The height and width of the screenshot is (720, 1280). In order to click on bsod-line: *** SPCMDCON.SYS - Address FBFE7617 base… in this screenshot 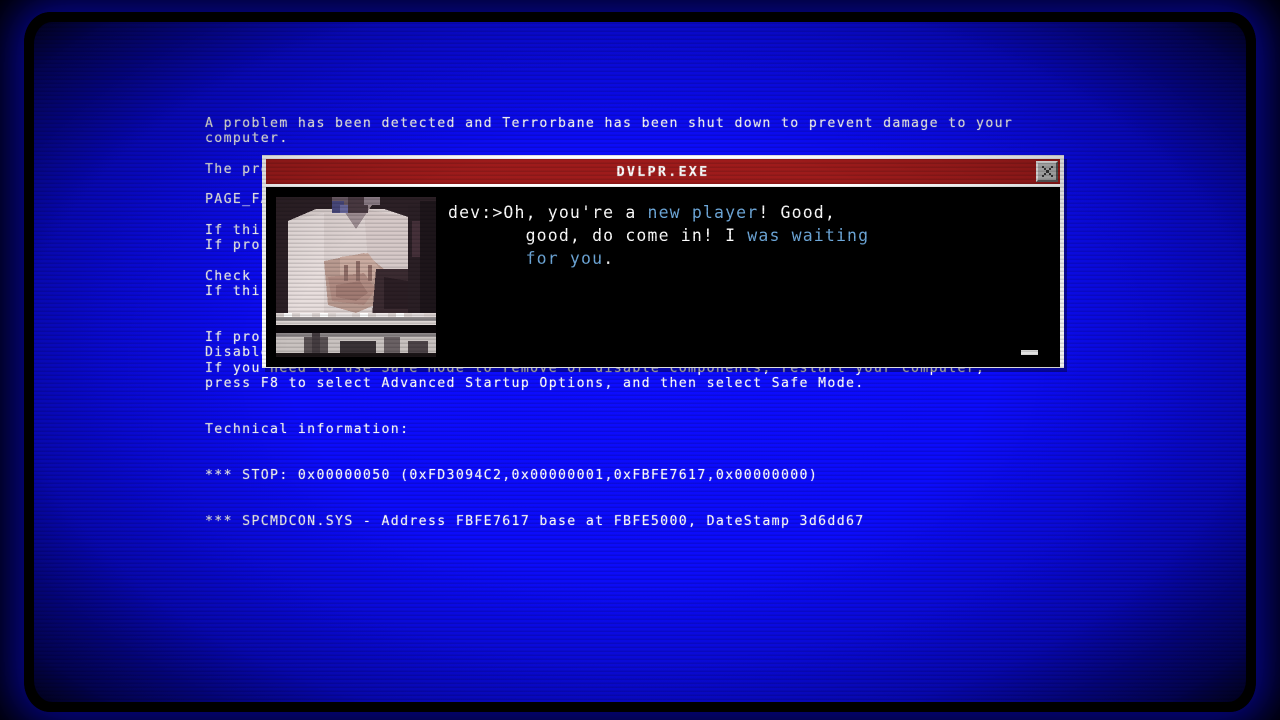, I will do `click(535, 521)`.